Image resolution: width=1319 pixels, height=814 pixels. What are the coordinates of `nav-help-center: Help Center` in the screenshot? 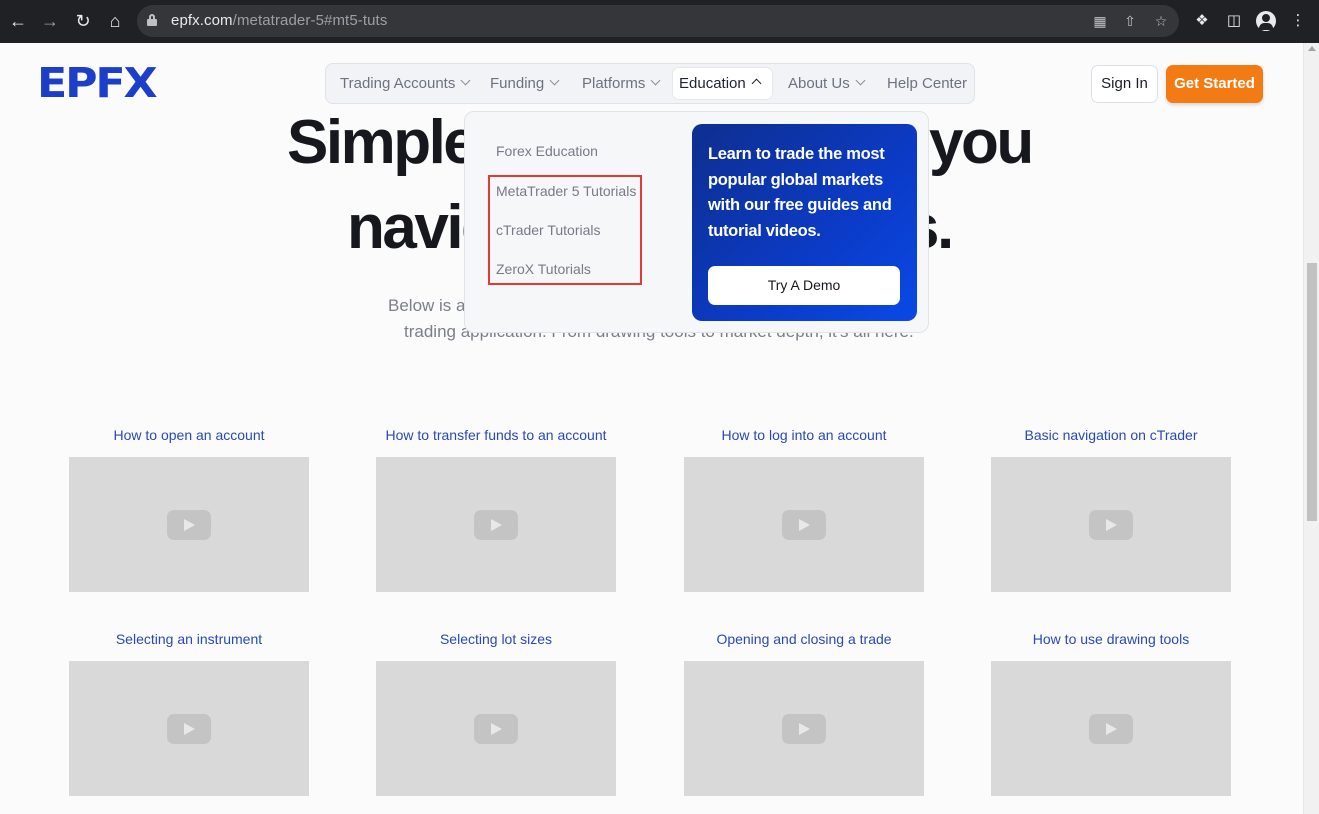 It's located at (927, 83).